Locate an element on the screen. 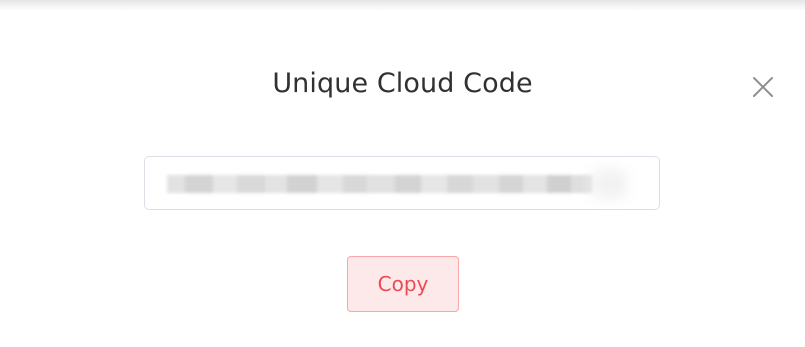 The width and height of the screenshot is (805, 347). close-button is located at coordinates (763, 87).